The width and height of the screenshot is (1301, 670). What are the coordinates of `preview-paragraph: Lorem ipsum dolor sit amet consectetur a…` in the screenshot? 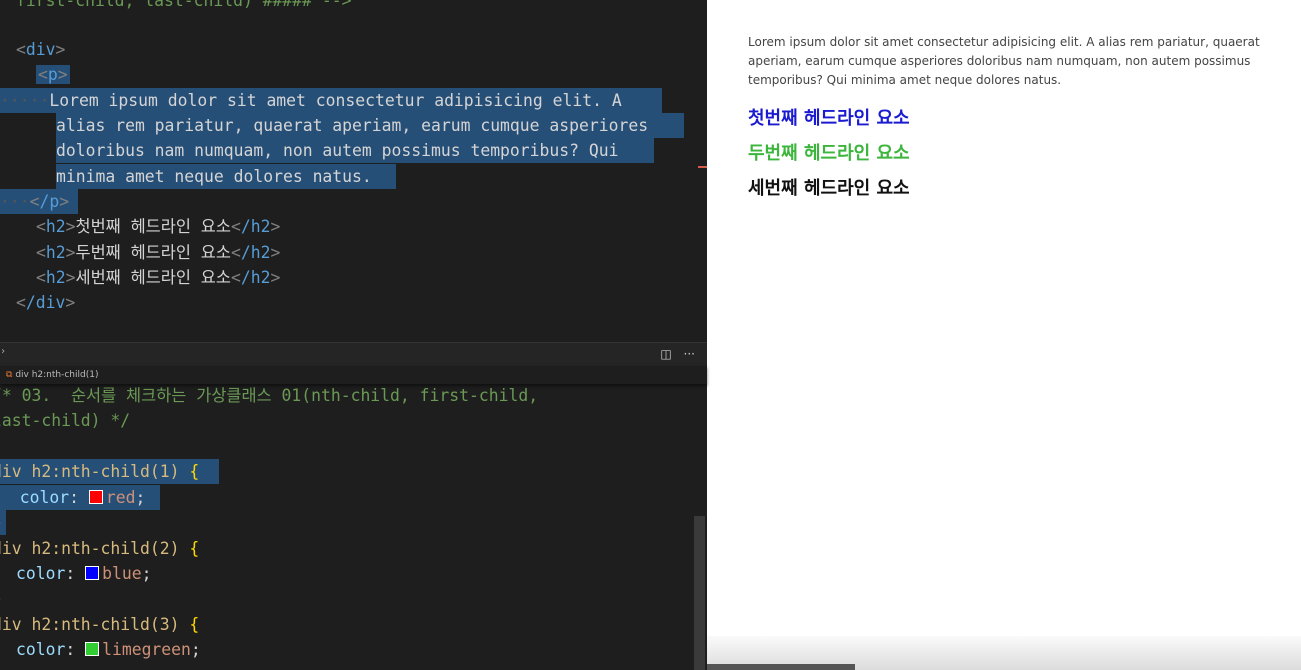 It's located at (1004, 61).